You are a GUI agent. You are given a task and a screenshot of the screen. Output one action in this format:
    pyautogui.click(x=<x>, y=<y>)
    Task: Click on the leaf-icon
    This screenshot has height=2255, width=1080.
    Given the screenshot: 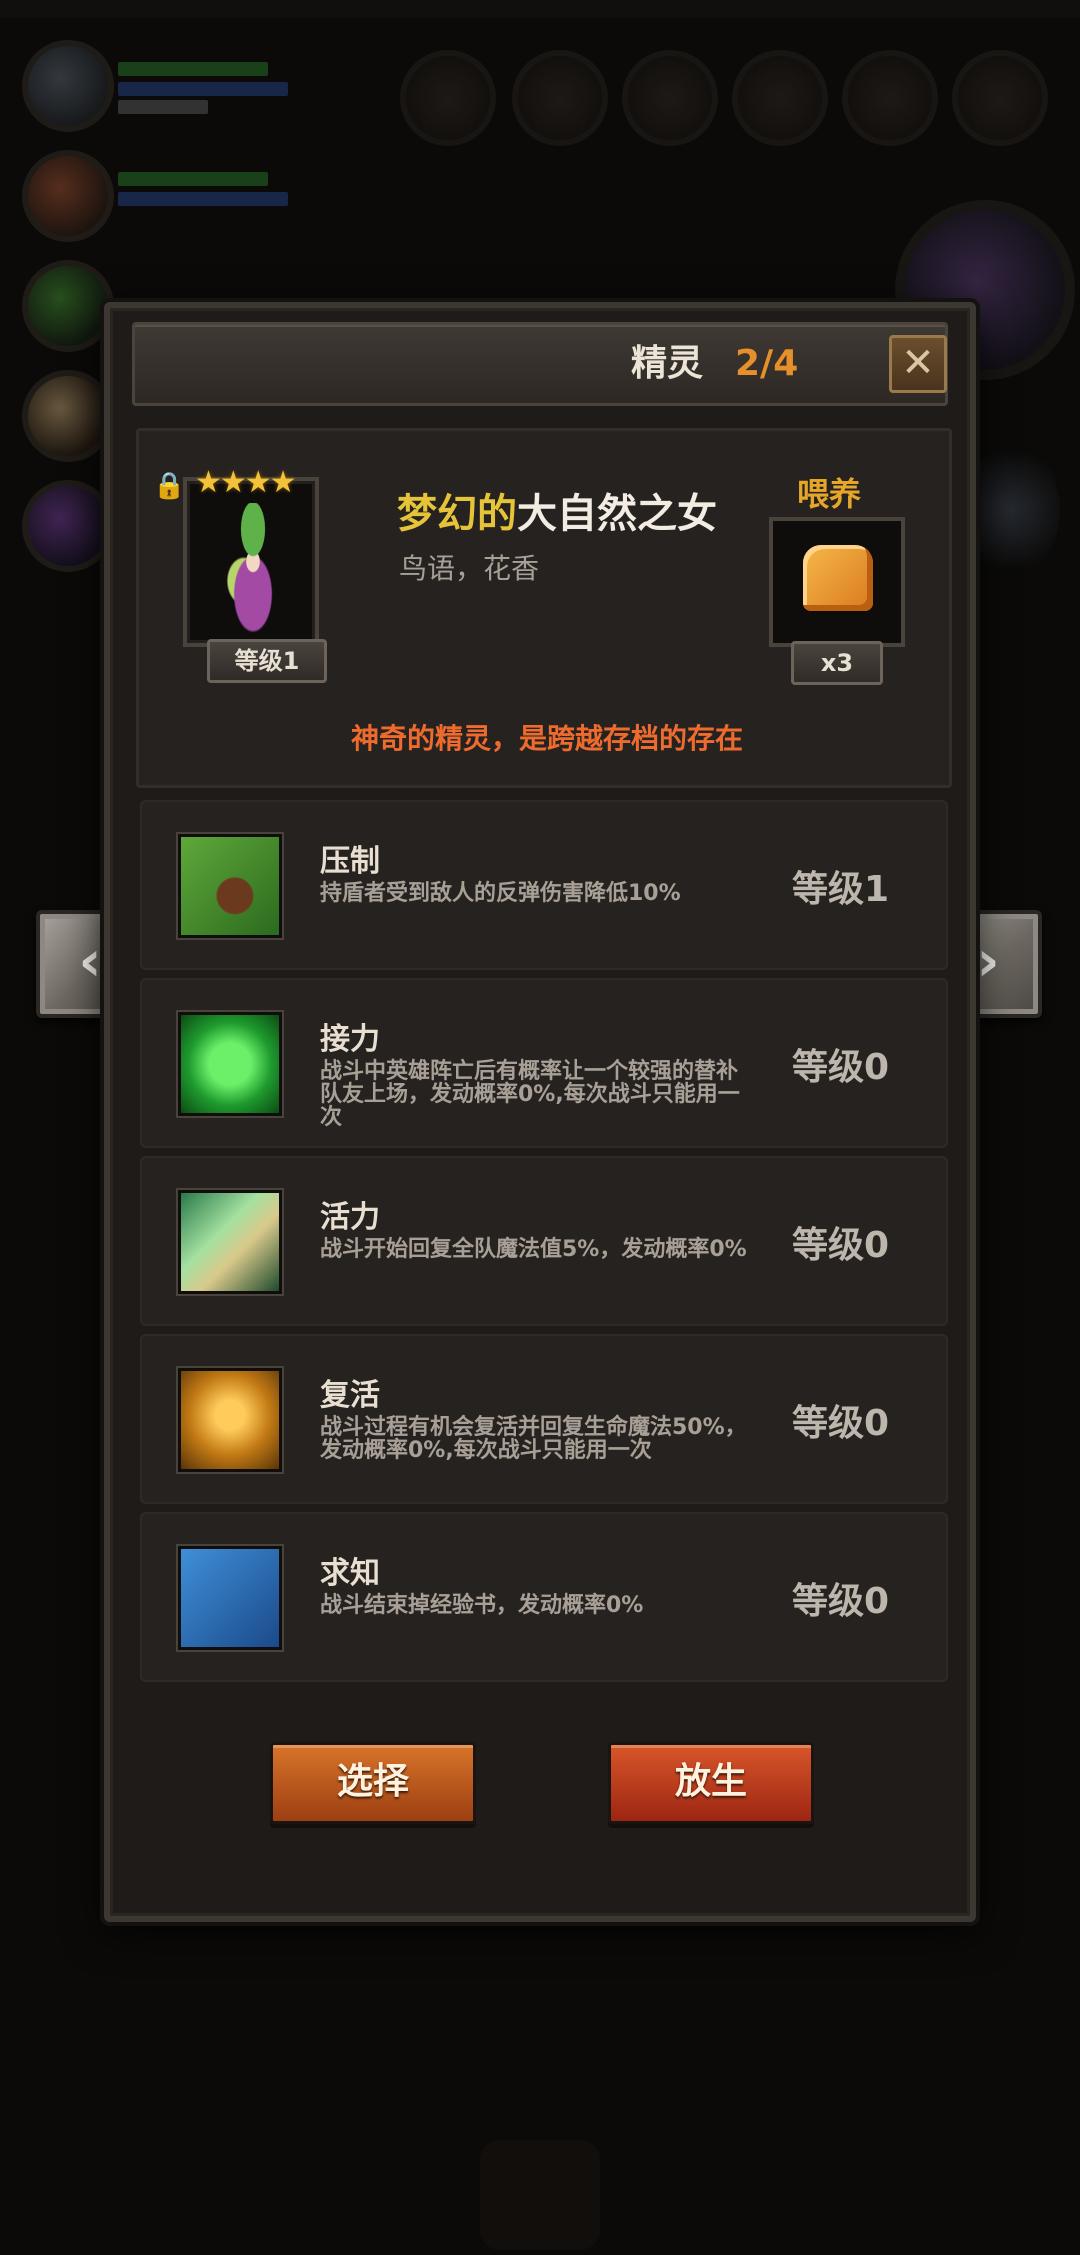 What is the action you would take?
    pyautogui.click(x=890, y=98)
    